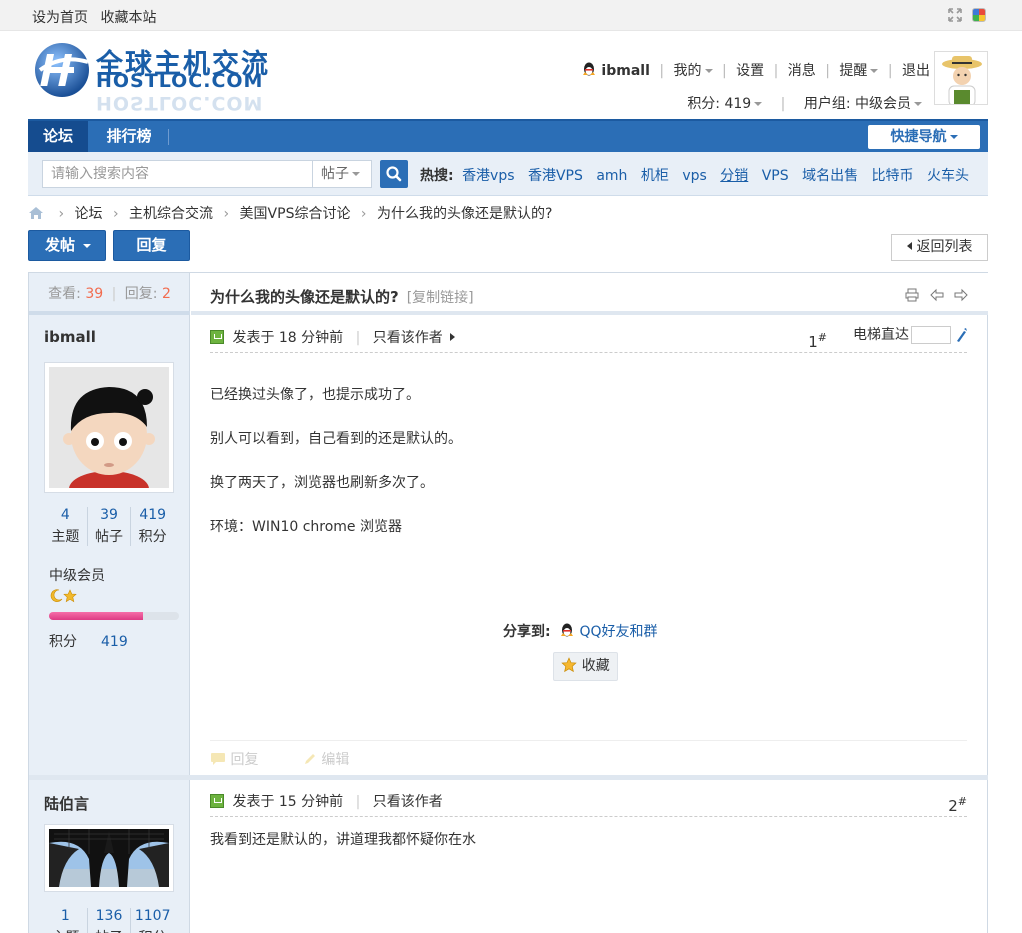 The width and height of the screenshot is (1022, 933). I want to click on set-home-link: 设为首页, so click(60, 18).